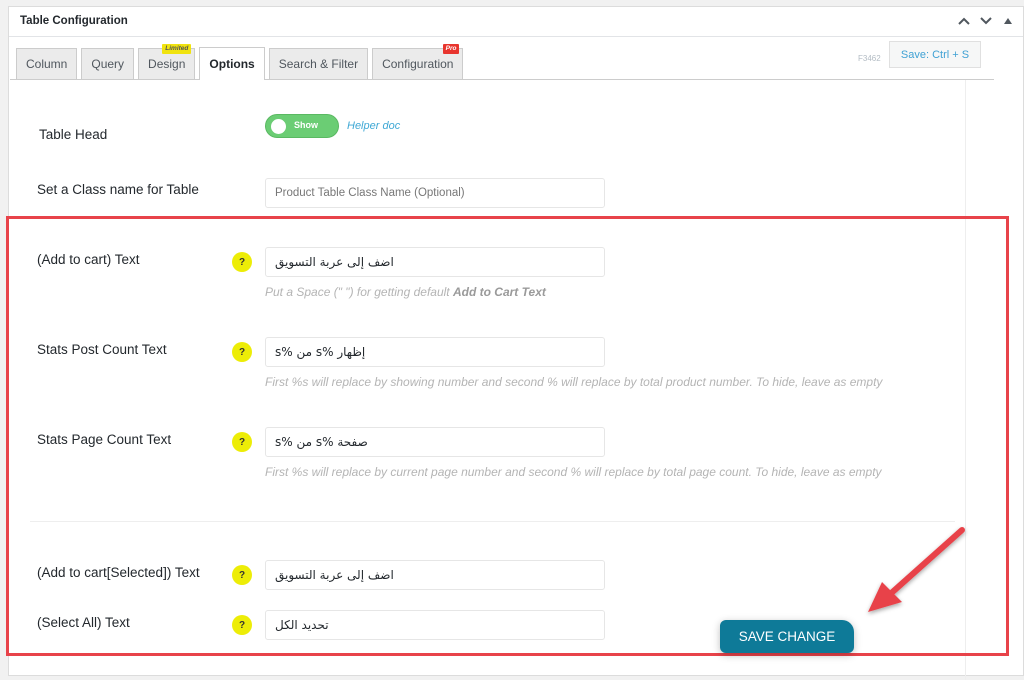 This screenshot has height=680, width=1024. What do you see at coordinates (83, 622) in the screenshot?
I see `select-all-label: (Select All) Text` at bounding box center [83, 622].